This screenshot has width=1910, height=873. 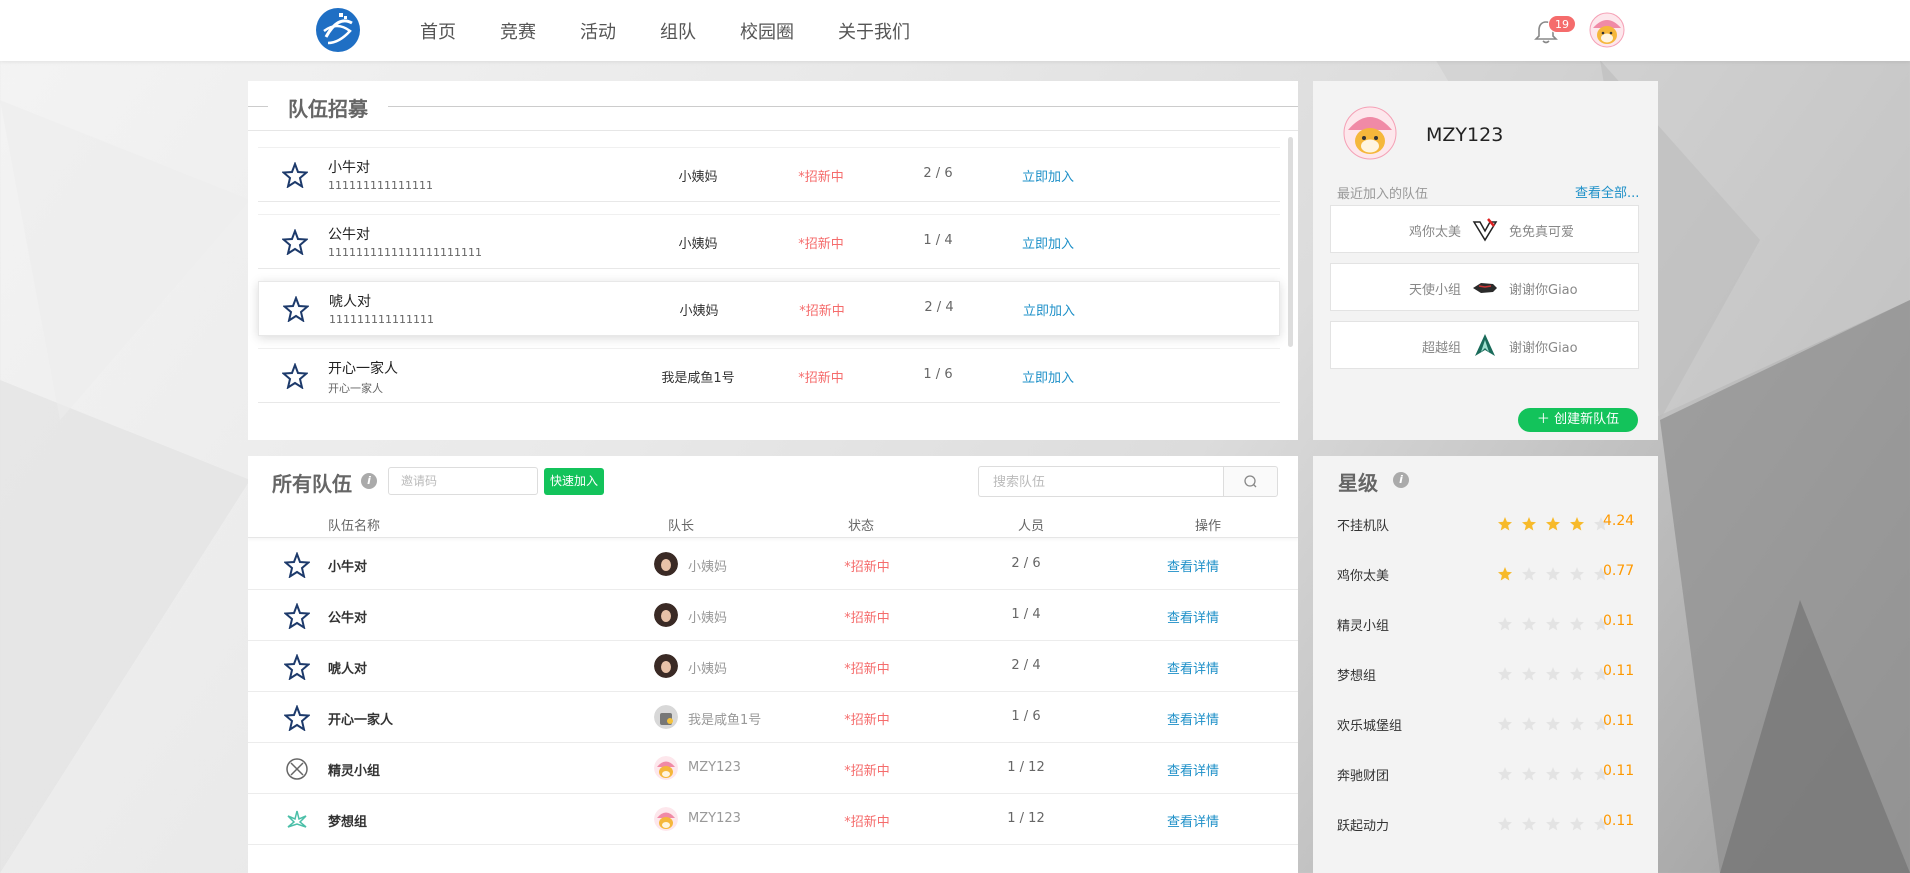 What do you see at coordinates (518, 31) in the screenshot?
I see `nav-competition: 竞赛` at bounding box center [518, 31].